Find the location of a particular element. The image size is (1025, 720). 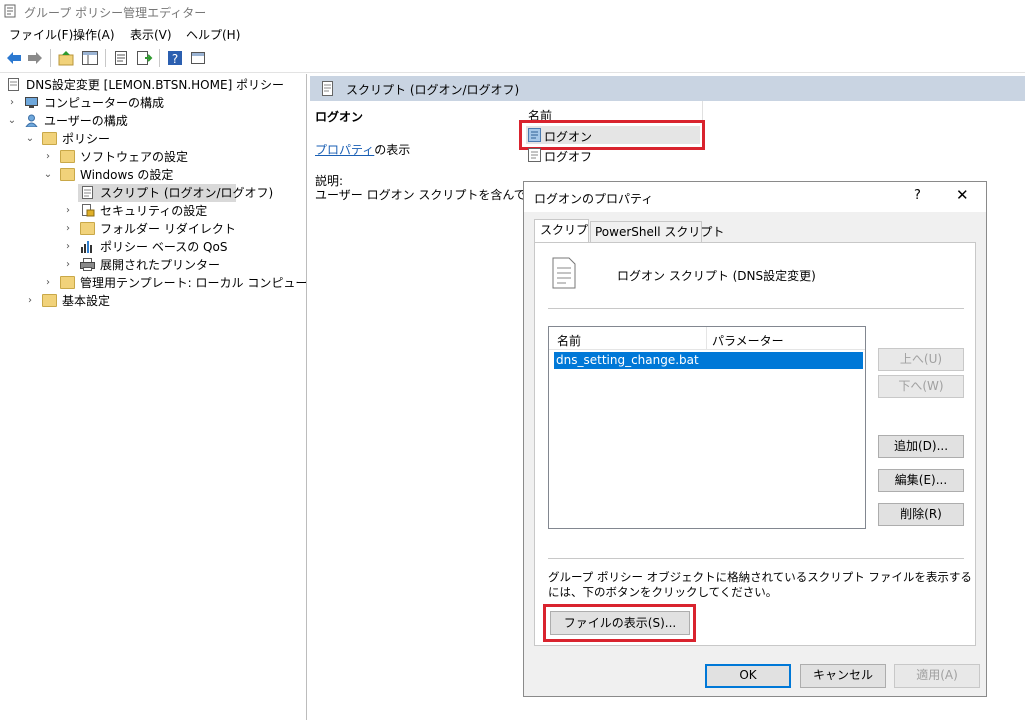

move-down-button: 下へ(W) is located at coordinates (921, 386).